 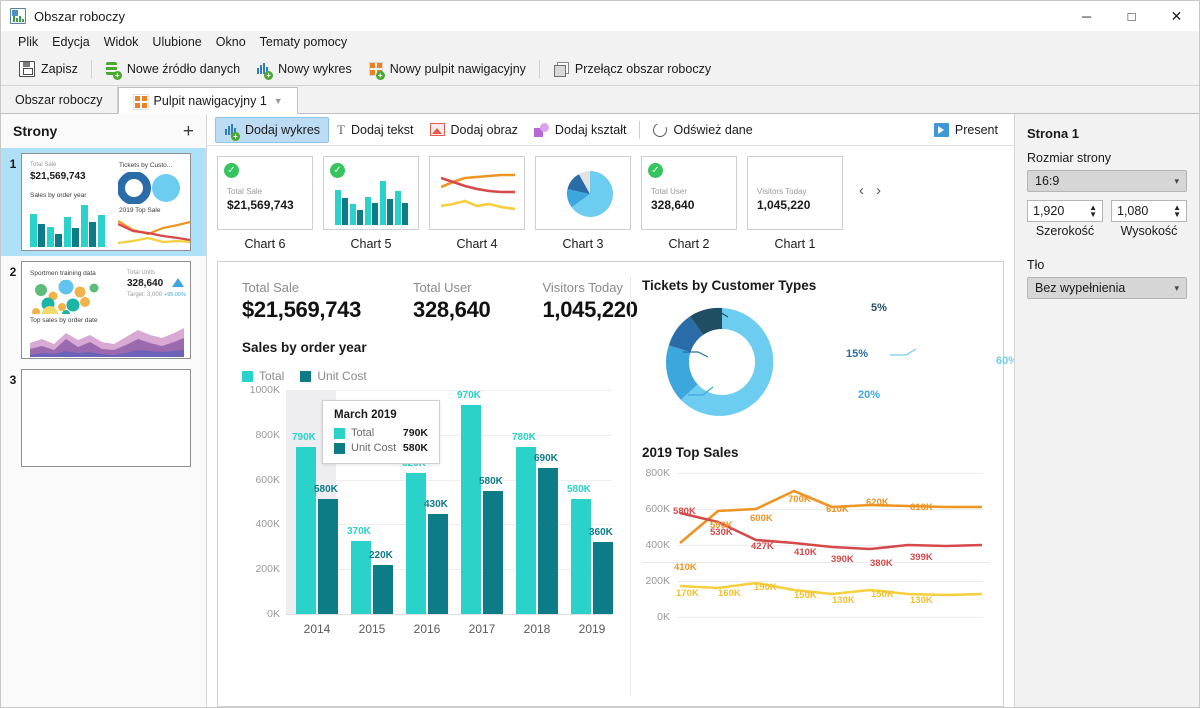 I want to click on gallery-thumb: Visitors Today 1,045,220, so click(x=795, y=193).